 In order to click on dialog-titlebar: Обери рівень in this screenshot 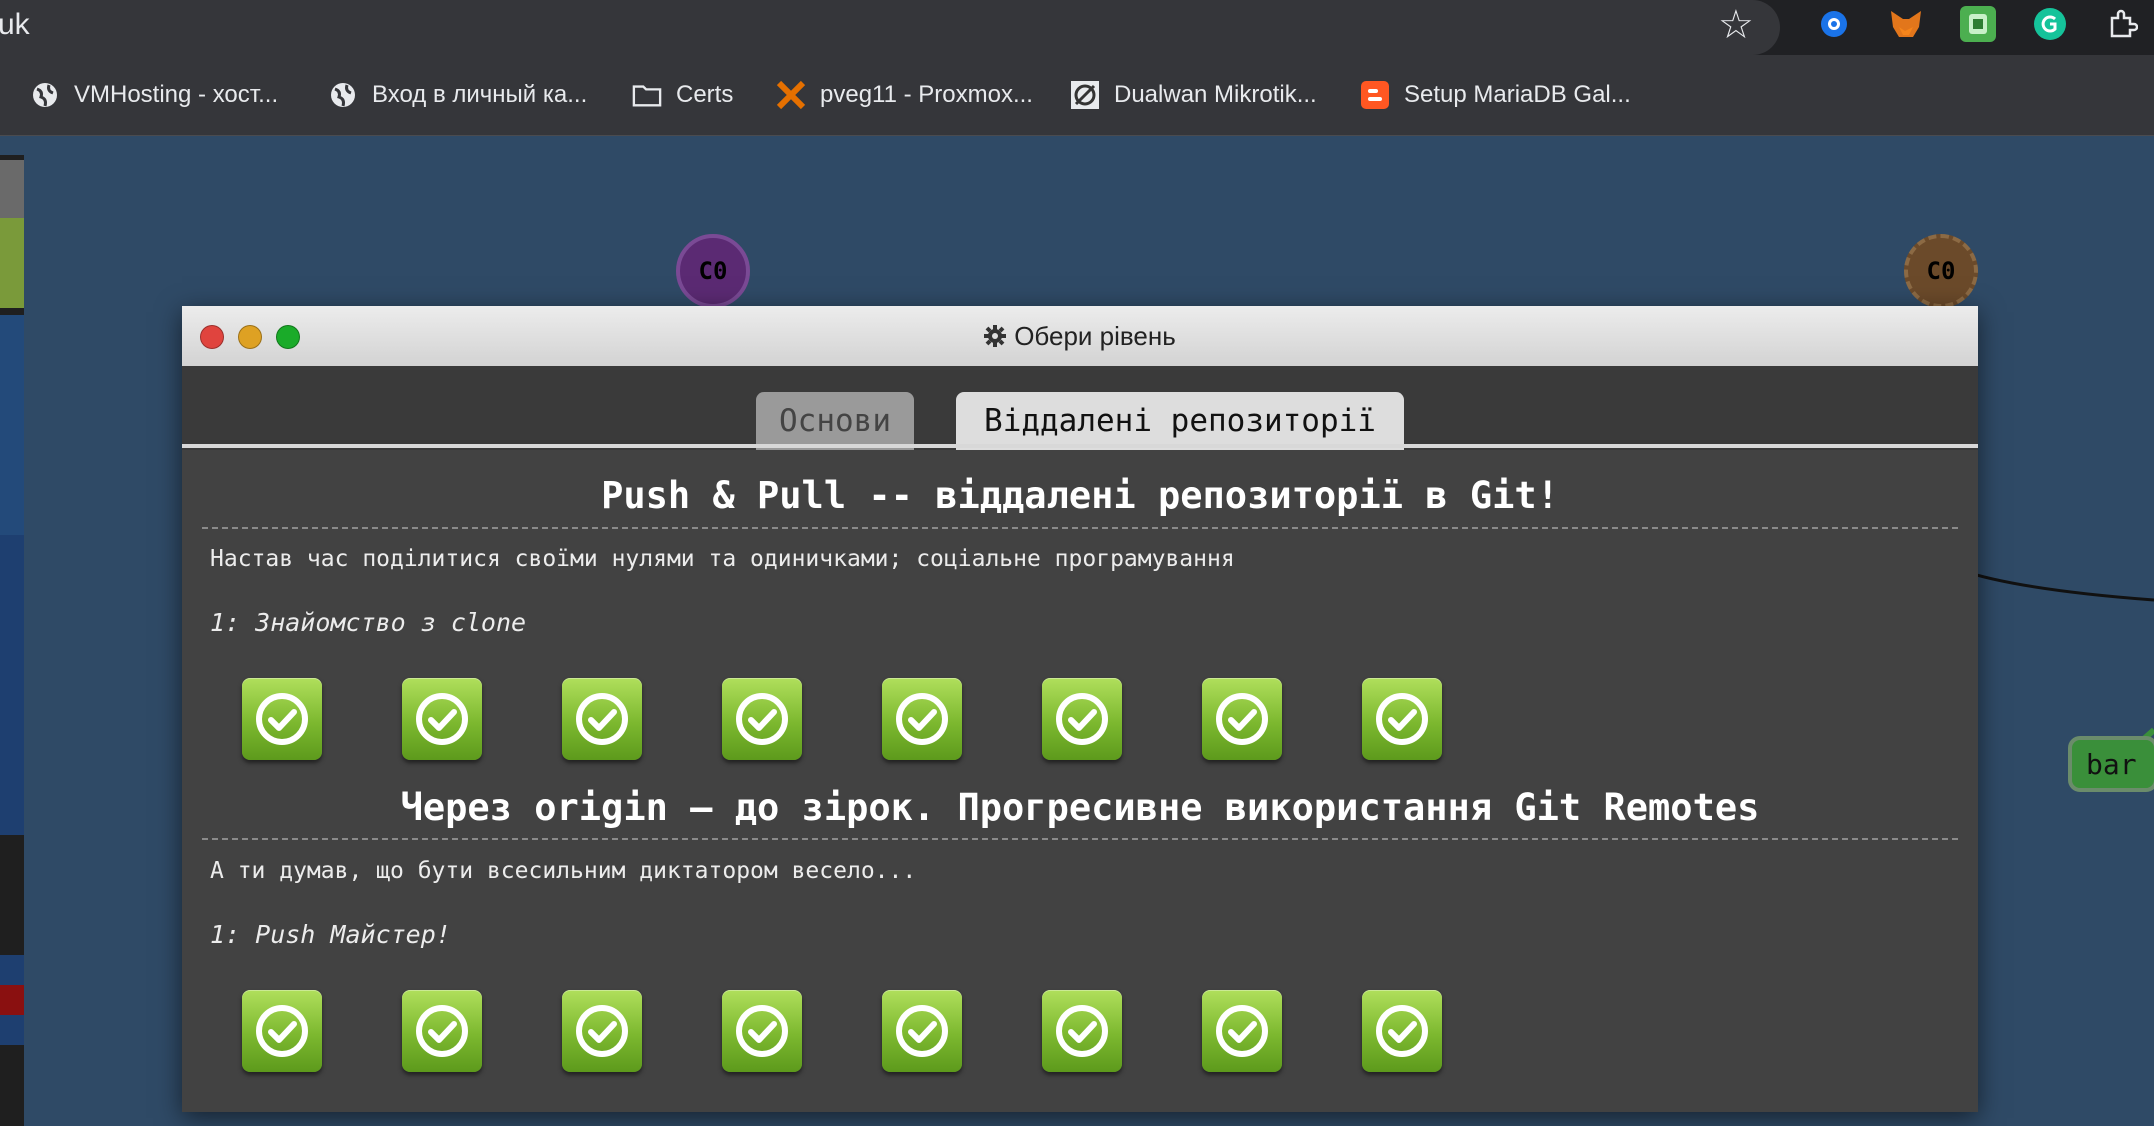, I will do `click(1080, 336)`.